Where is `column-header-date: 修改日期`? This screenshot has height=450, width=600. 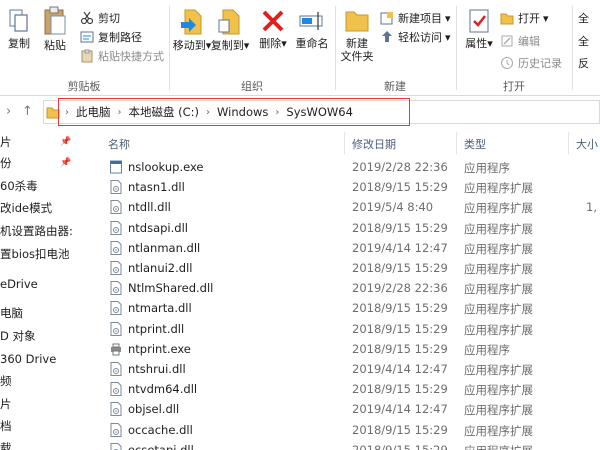 column-header-date: 修改日期 is located at coordinates (374, 144).